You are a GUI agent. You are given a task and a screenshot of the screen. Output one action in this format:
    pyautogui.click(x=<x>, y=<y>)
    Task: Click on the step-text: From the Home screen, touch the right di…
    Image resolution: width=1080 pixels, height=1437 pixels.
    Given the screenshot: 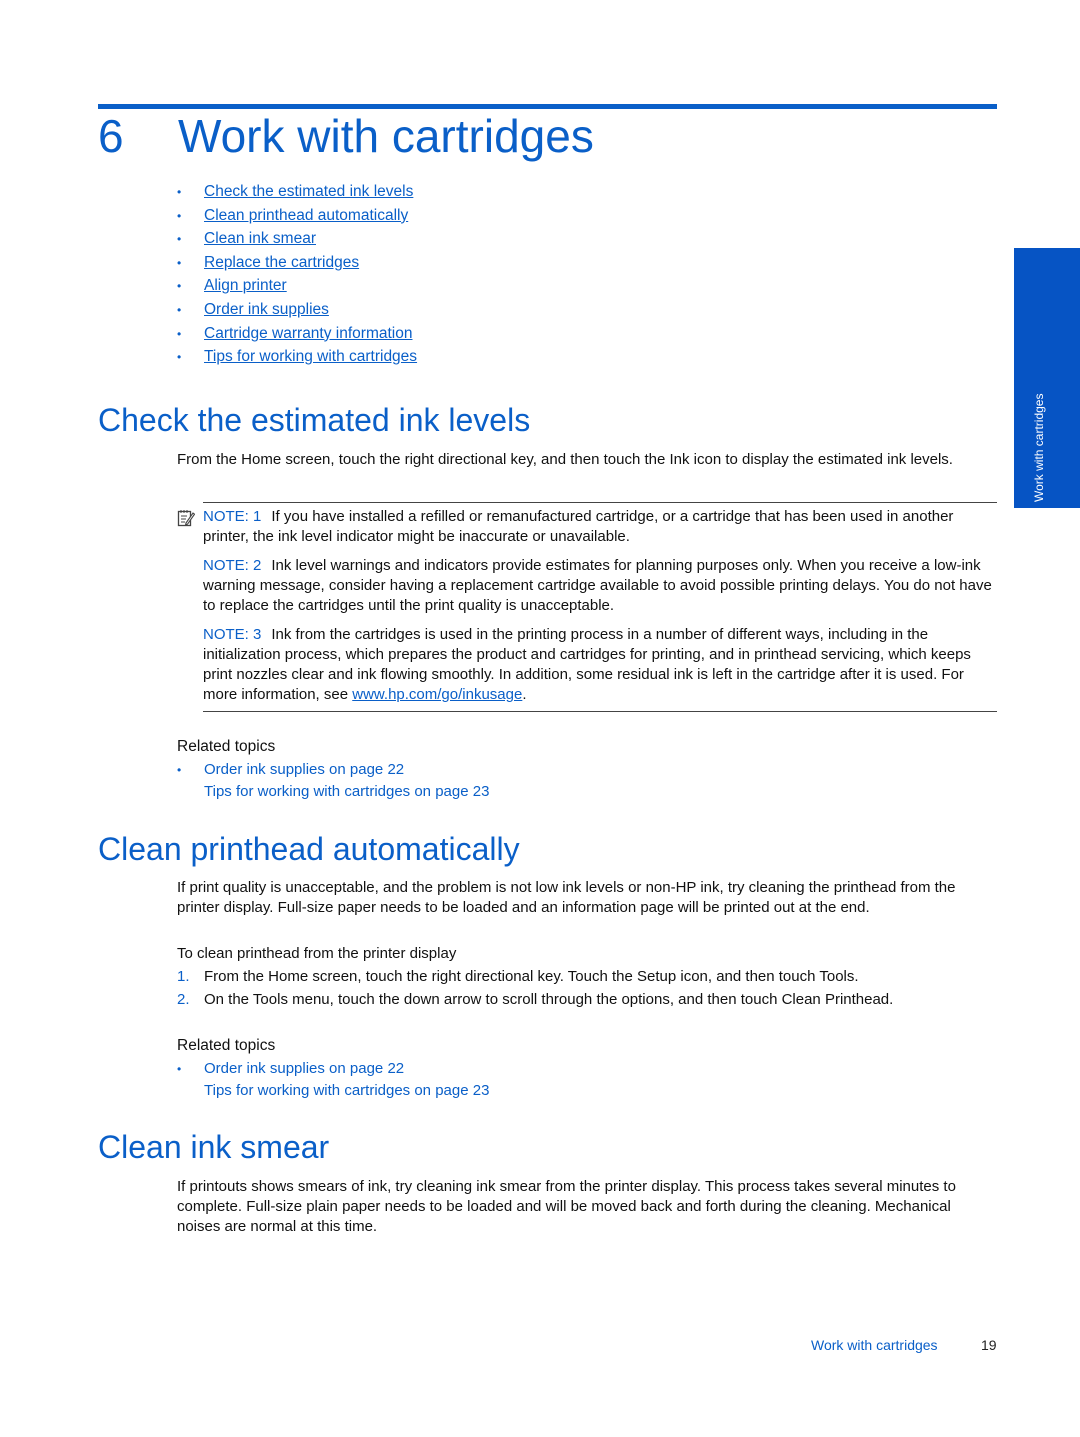 What is the action you would take?
    pyautogui.click(x=531, y=976)
    